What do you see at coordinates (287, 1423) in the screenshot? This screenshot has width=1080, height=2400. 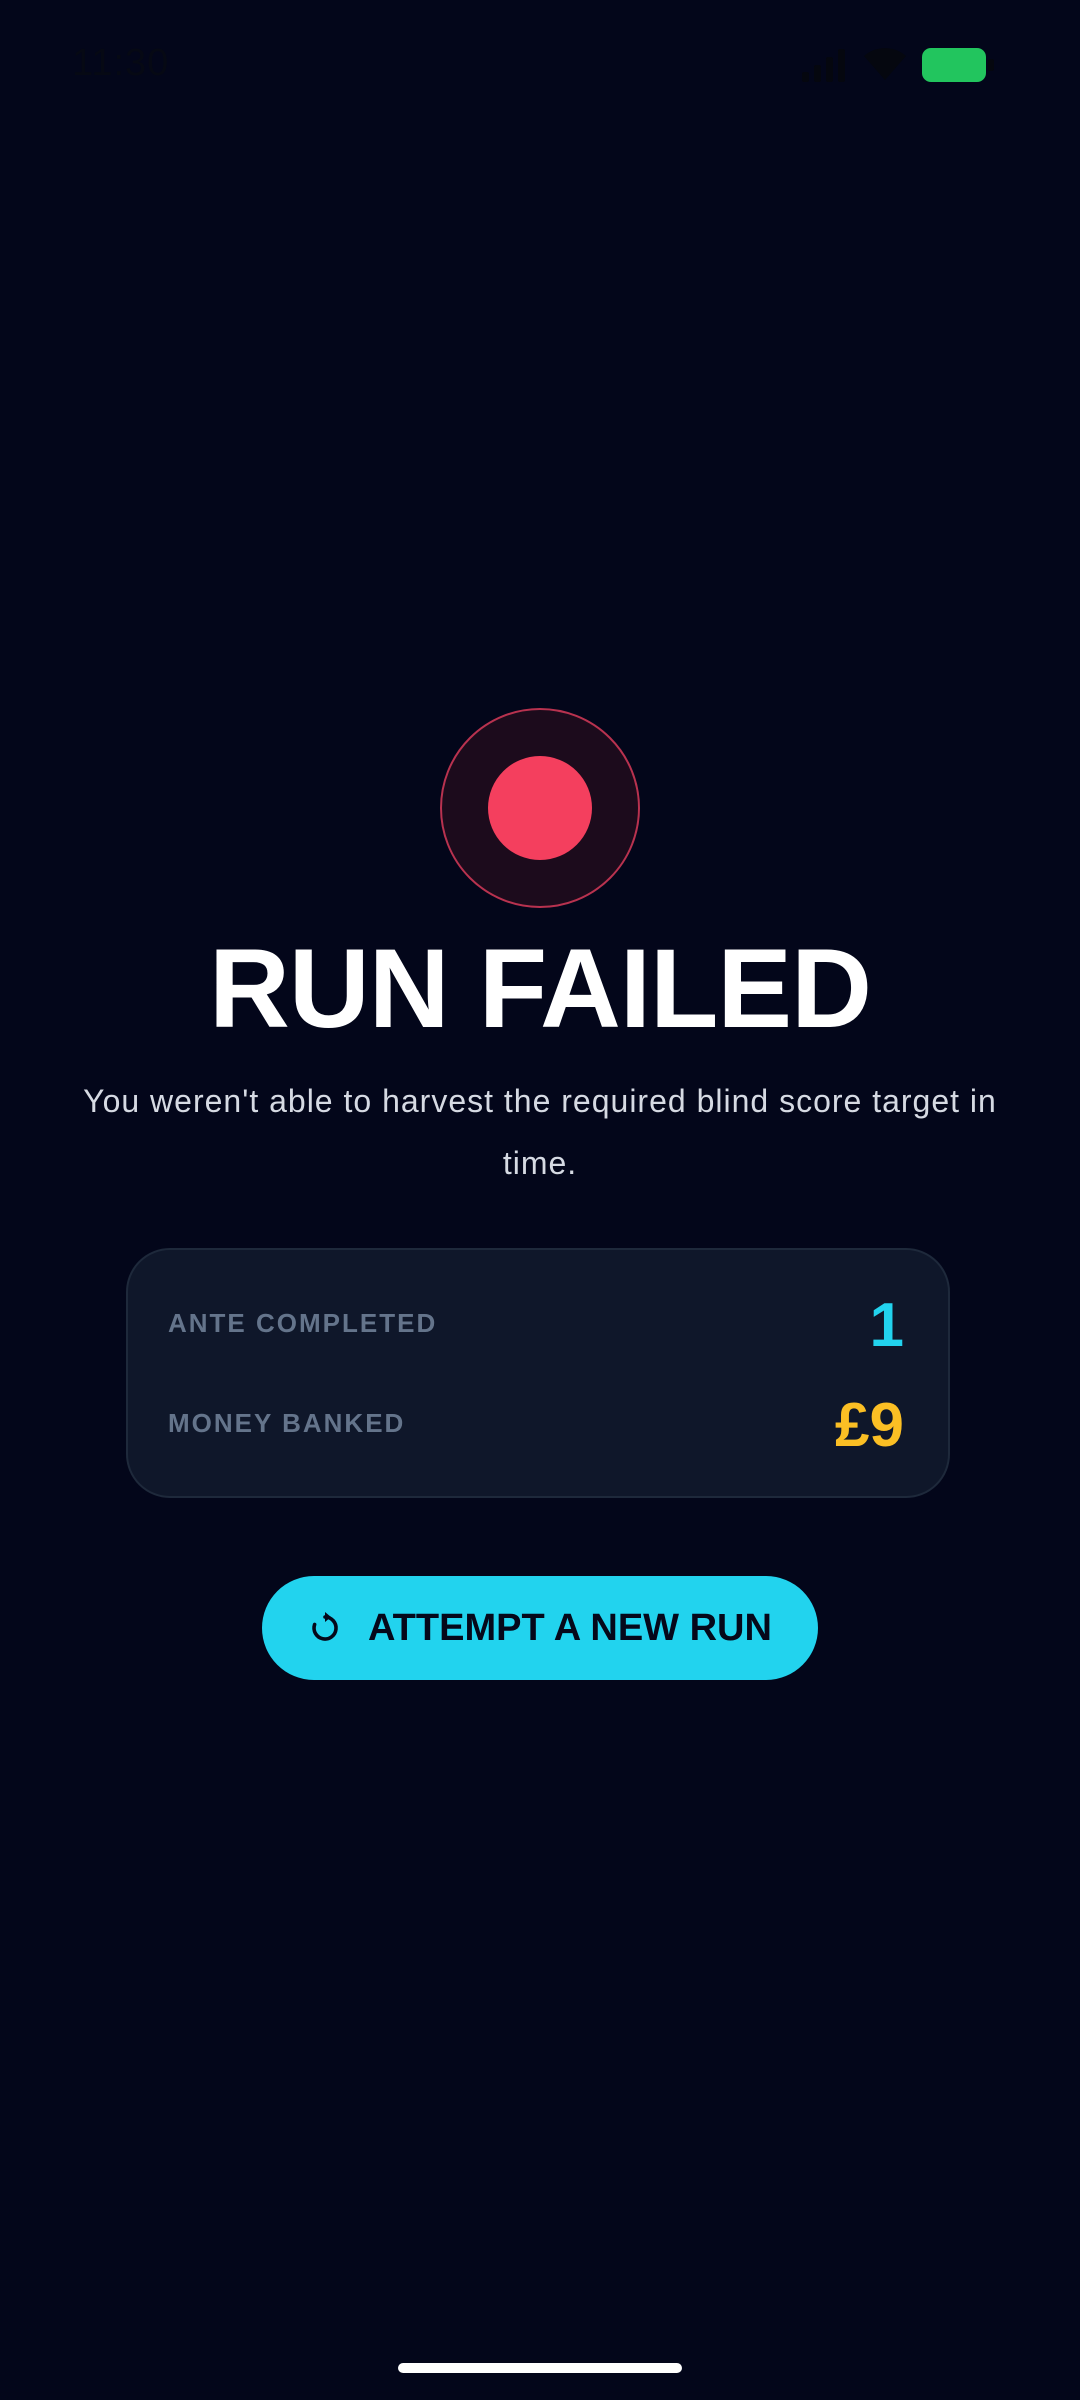 I see `money-label: MONEY BANKED` at bounding box center [287, 1423].